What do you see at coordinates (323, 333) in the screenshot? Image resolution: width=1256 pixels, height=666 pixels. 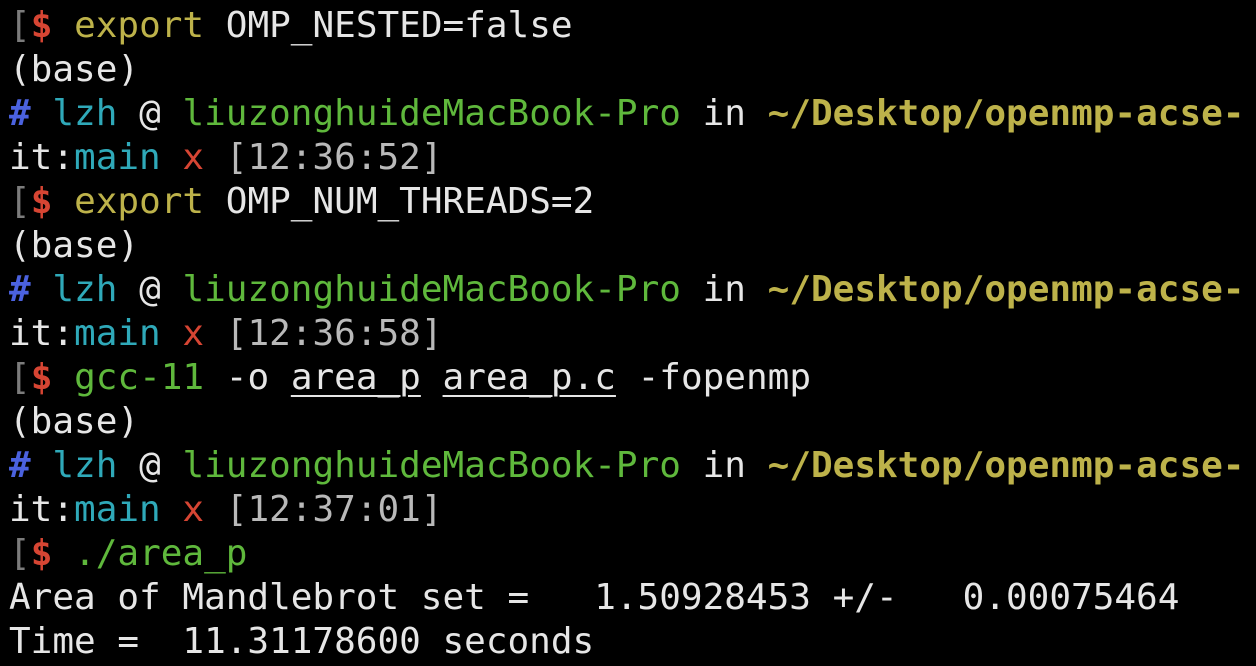 I see `terminal-text-segment: [12:36:58]` at bounding box center [323, 333].